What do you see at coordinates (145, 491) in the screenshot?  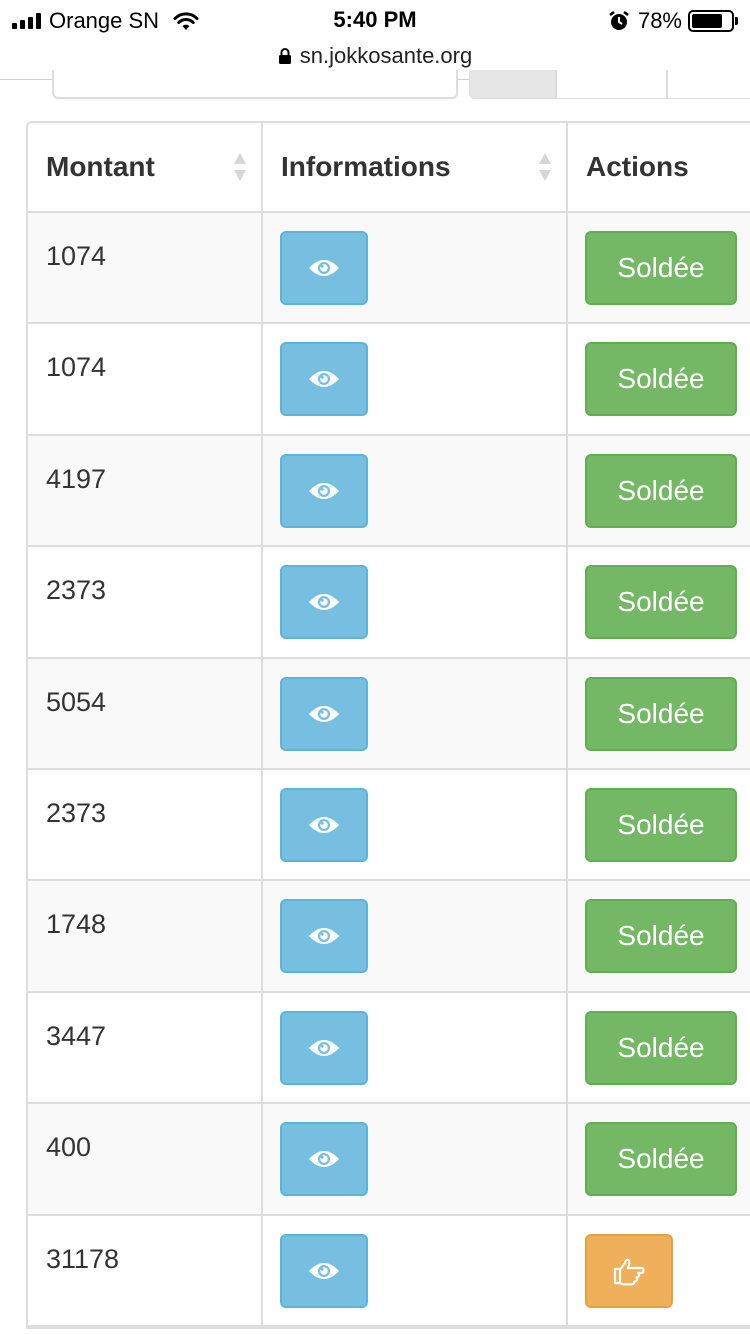 I see `amount-cell: 4197` at bounding box center [145, 491].